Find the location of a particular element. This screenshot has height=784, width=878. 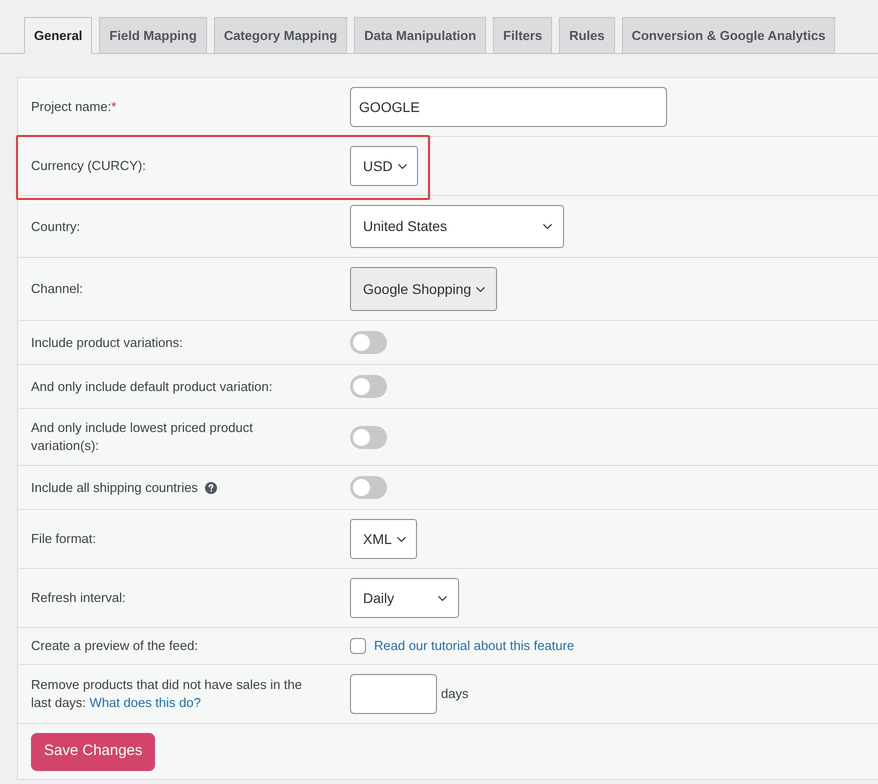

field-label: Refresh interval: is located at coordinates (78, 598).